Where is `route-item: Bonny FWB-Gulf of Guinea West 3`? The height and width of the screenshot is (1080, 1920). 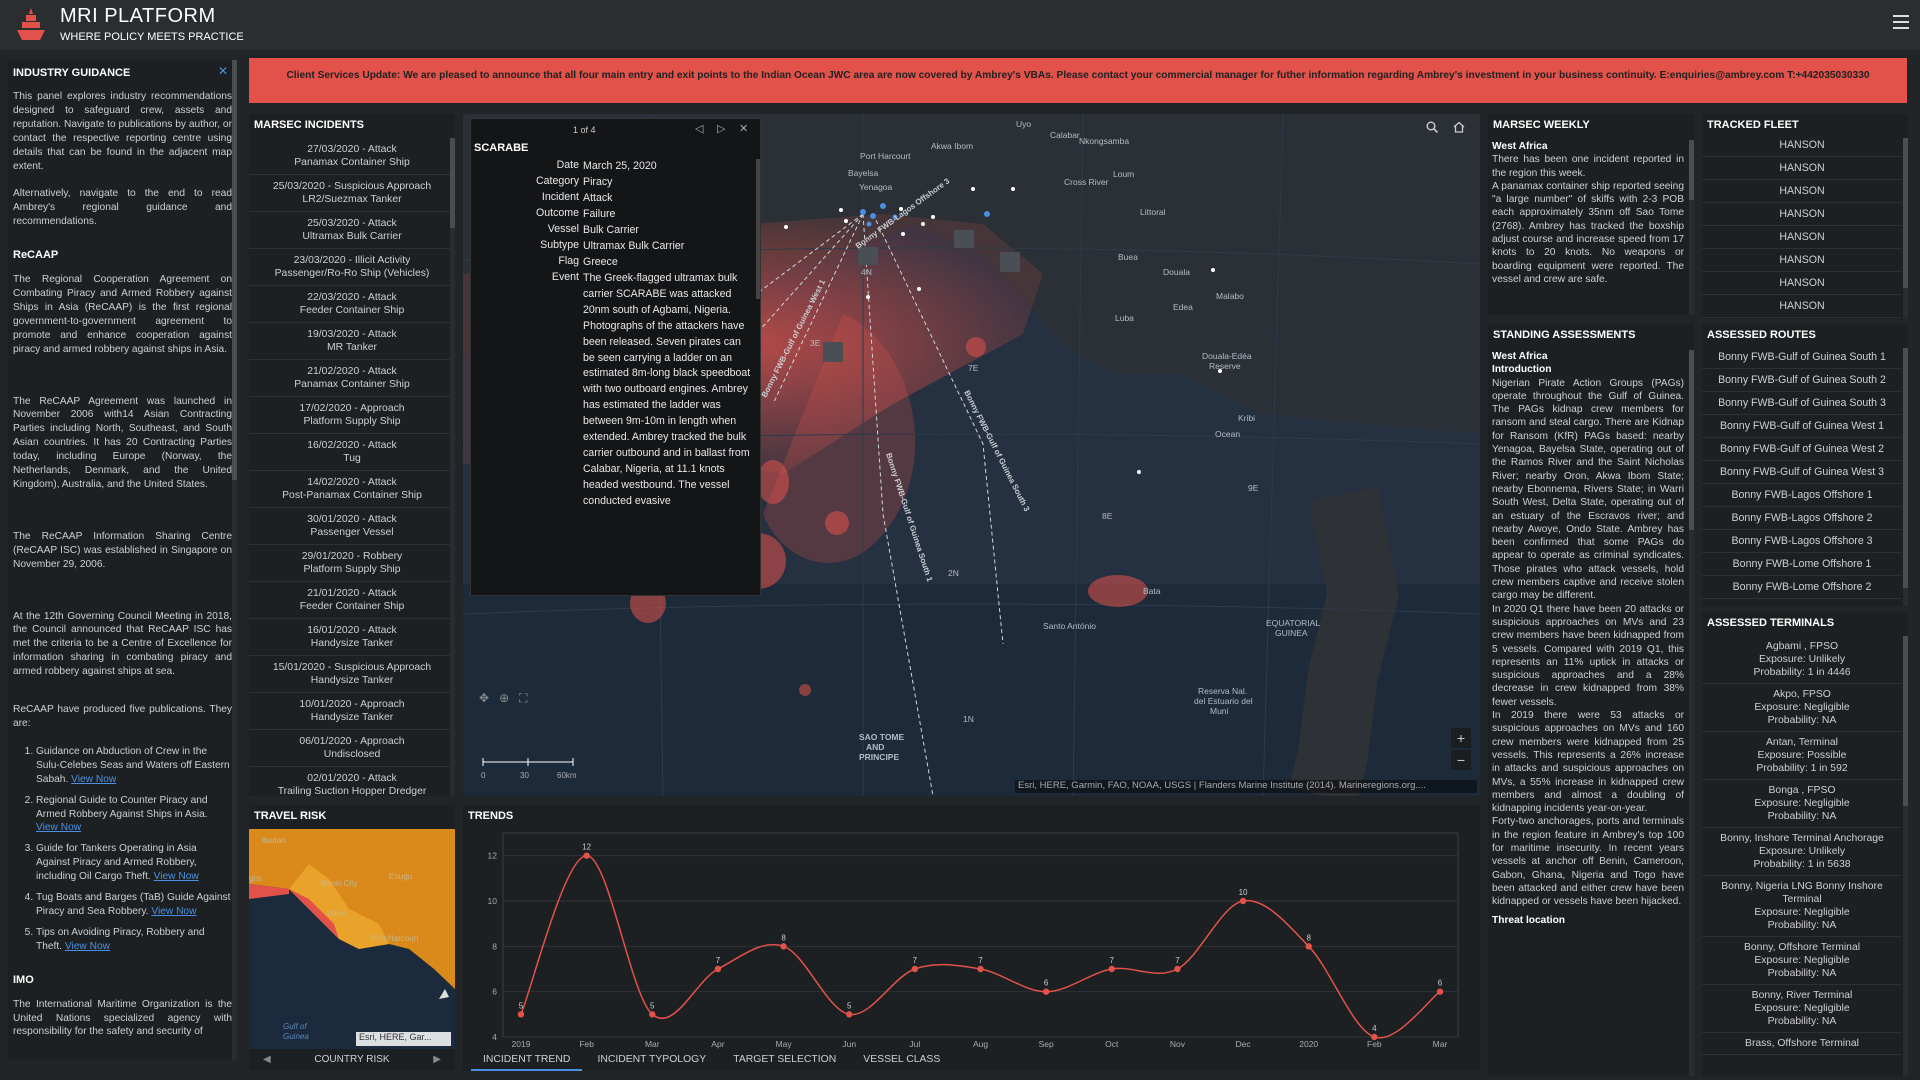
route-item: Bonny FWB-Gulf of Guinea West 3 is located at coordinates (1802, 472).